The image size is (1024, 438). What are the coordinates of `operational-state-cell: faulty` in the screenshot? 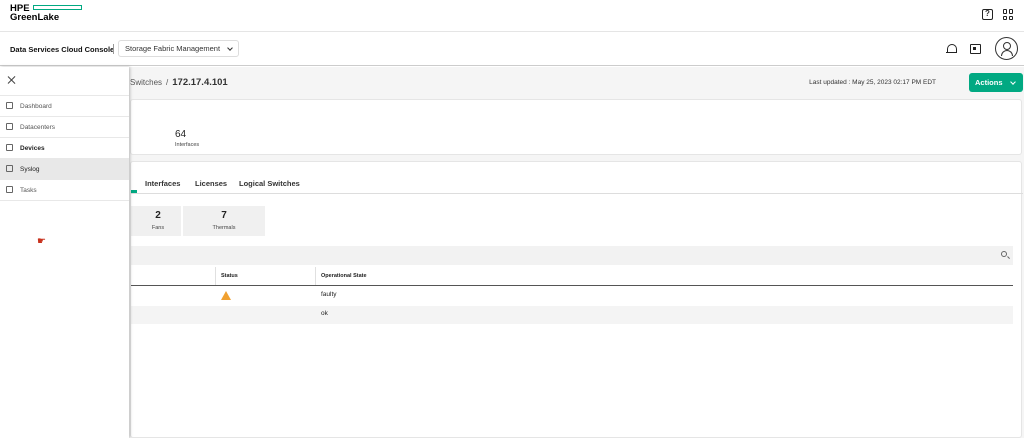 It's located at (329, 294).